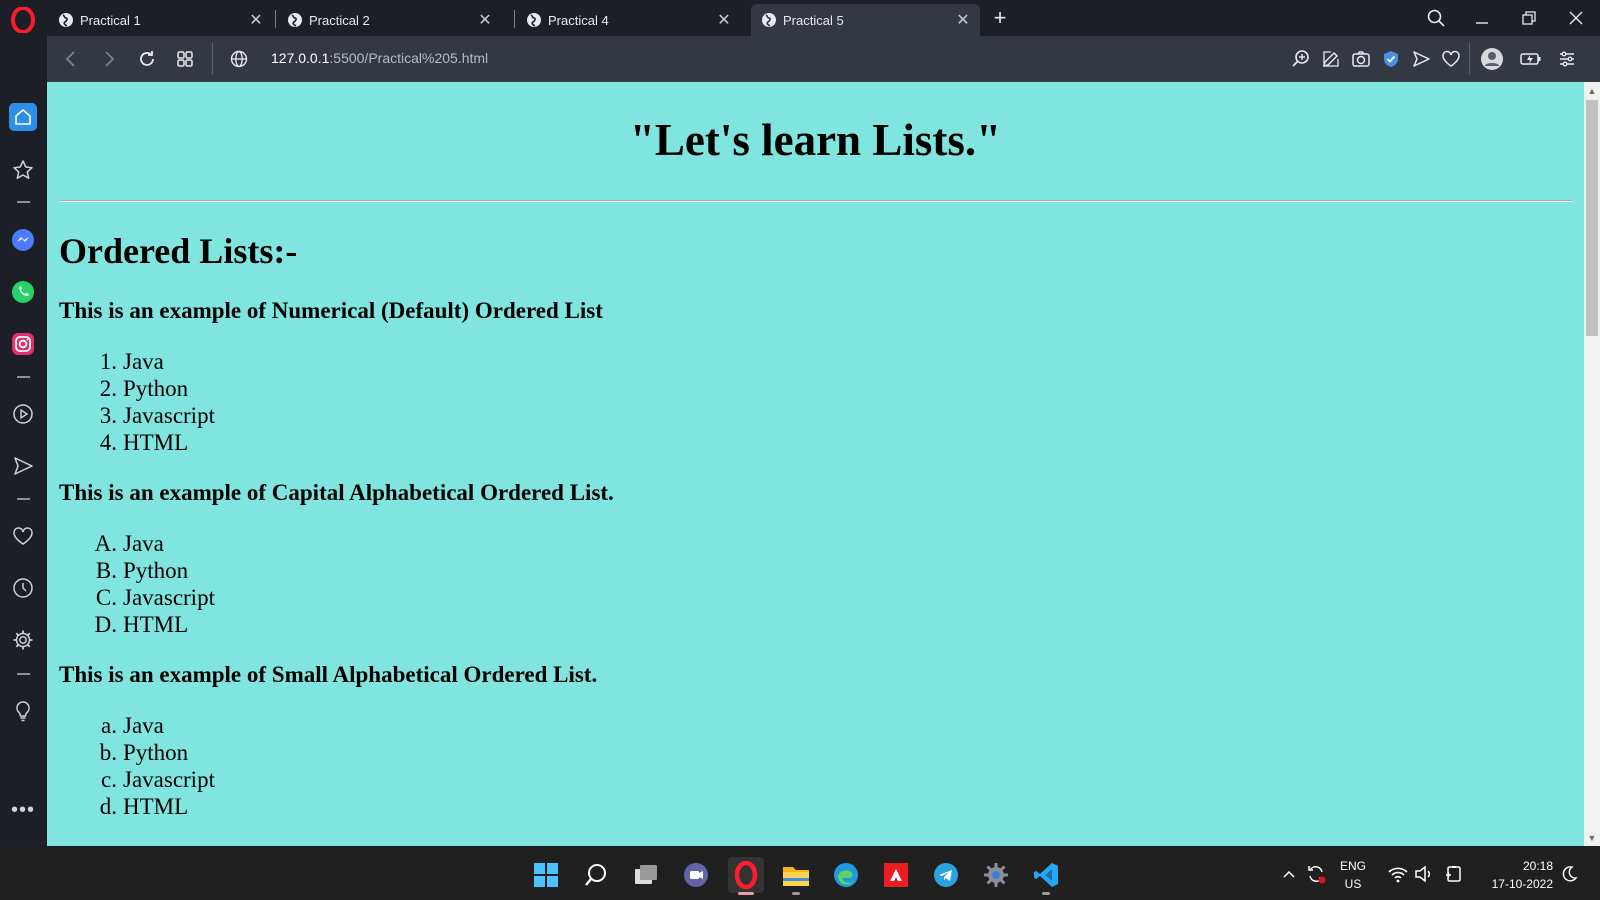  What do you see at coordinates (578, 20) in the screenshot?
I see `tab-label: Practical 4` at bounding box center [578, 20].